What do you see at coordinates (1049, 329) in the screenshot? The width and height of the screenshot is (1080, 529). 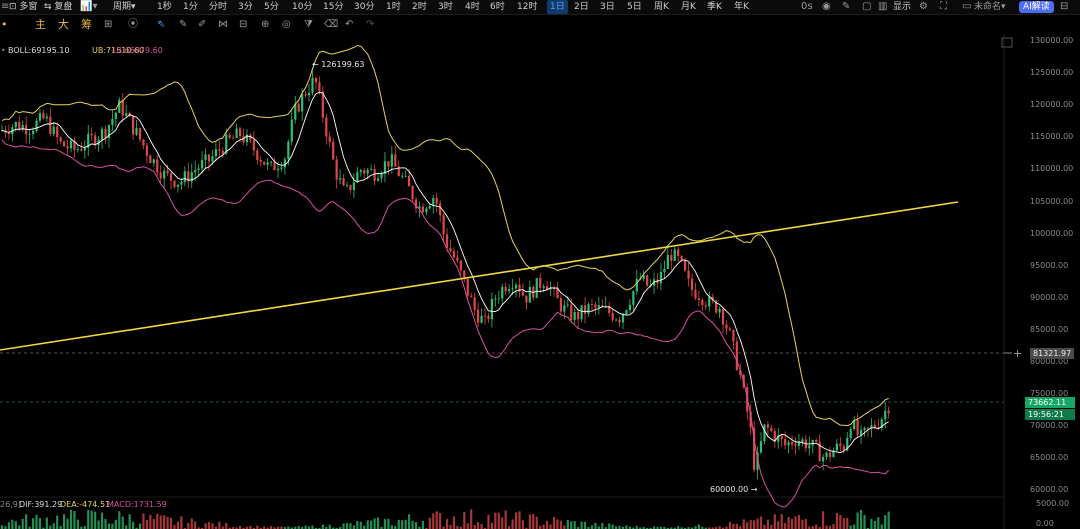 I see `price-tick-label: 85000.00` at bounding box center [1049, 329].